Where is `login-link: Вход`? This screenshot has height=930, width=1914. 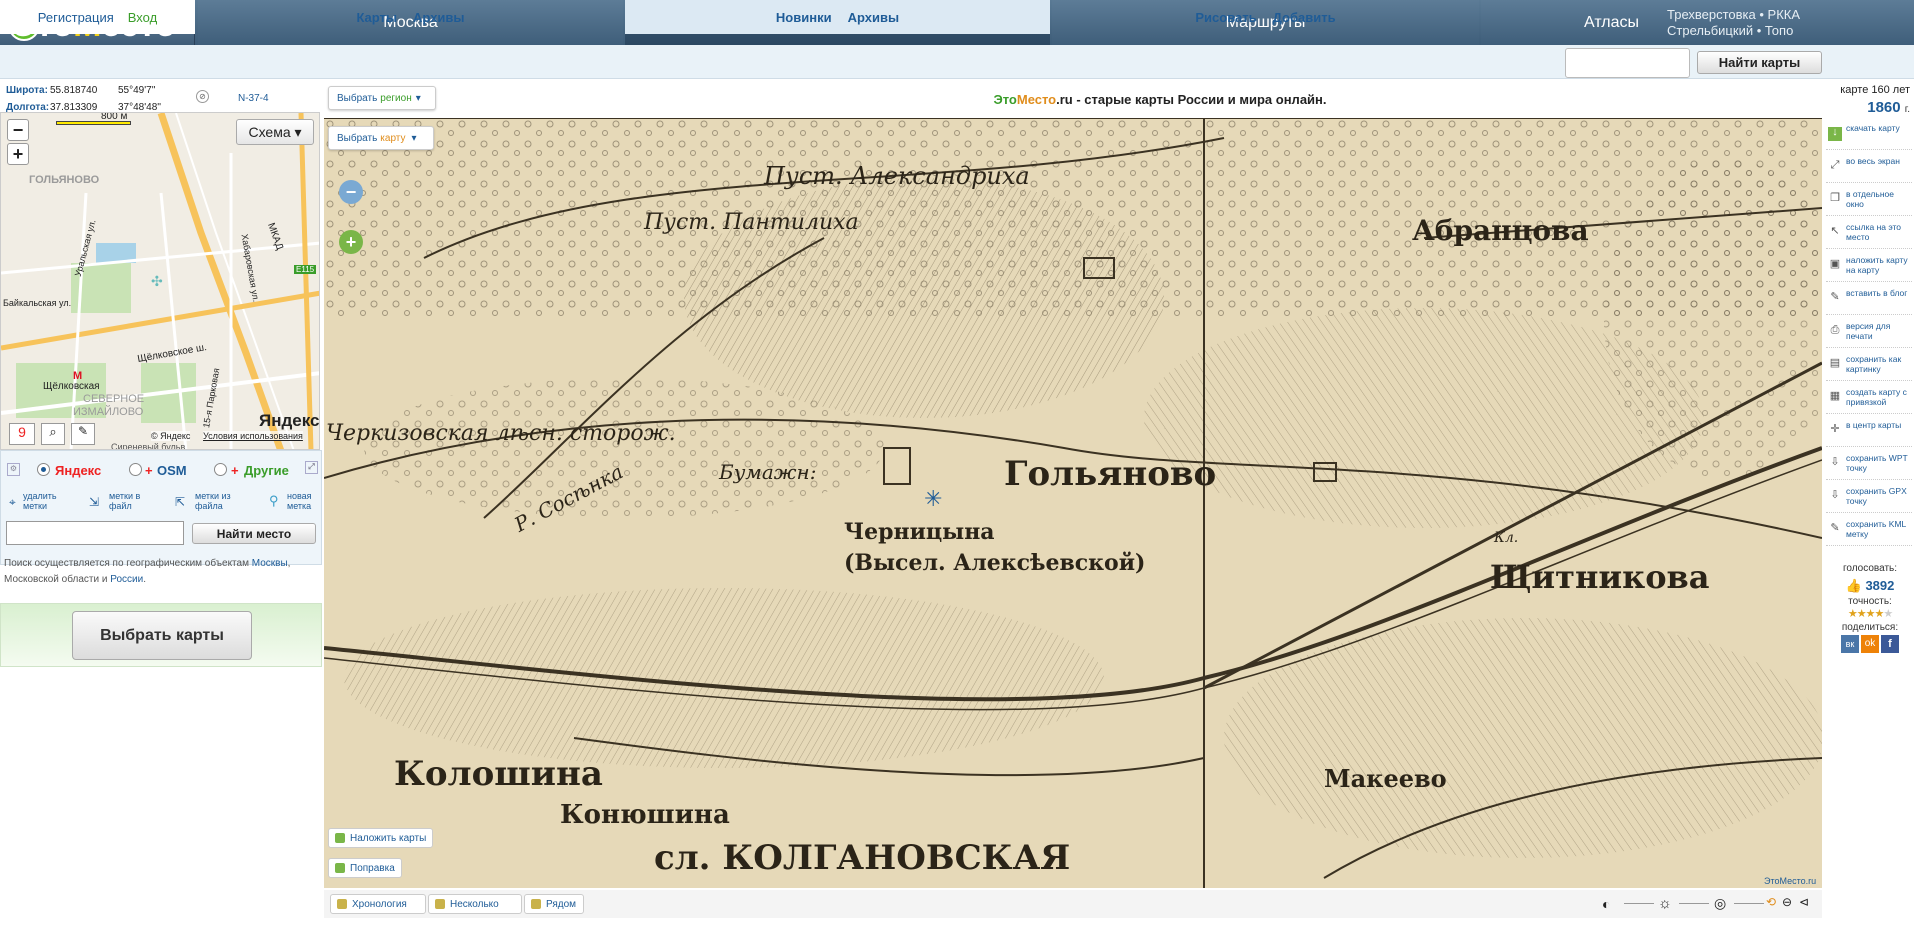
login-link: Вход is located at coordinates (142, 17).